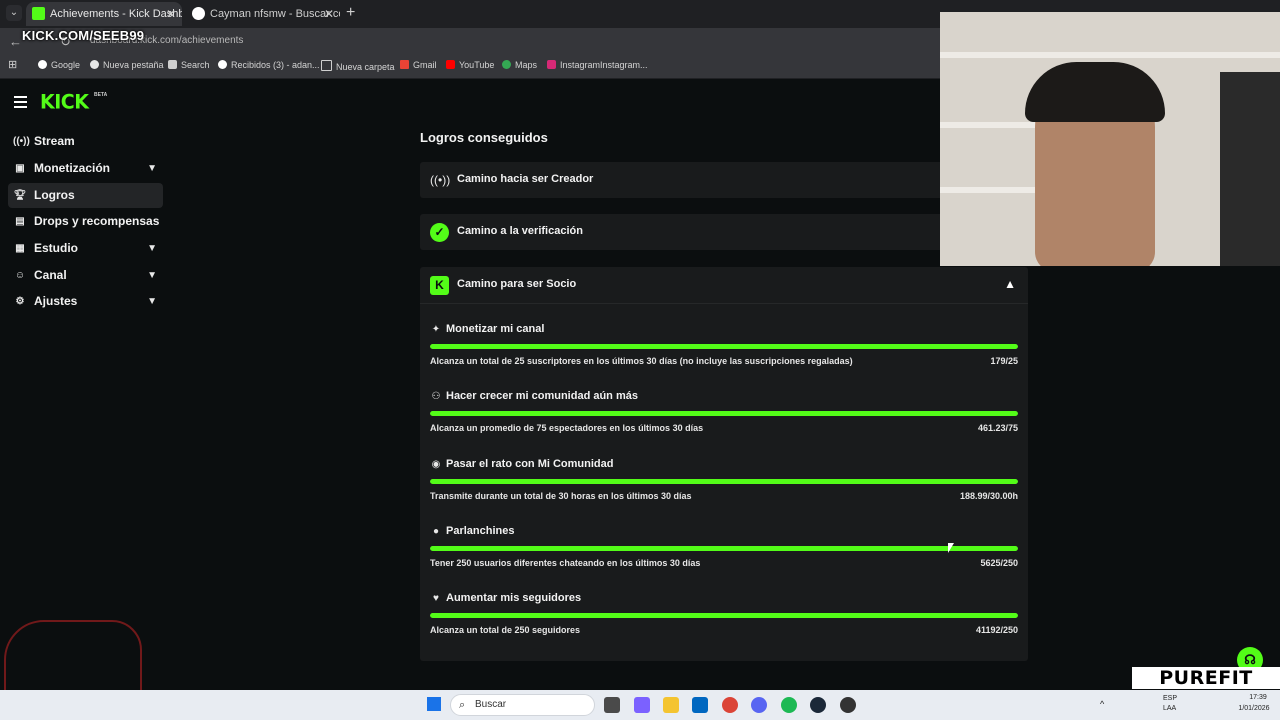 This screenshot has height=720, width=1280. What do you see at coordinates (436, 396) in the screenshot?
I see `community-icon: ⚇` at bounding box center [436, 396].